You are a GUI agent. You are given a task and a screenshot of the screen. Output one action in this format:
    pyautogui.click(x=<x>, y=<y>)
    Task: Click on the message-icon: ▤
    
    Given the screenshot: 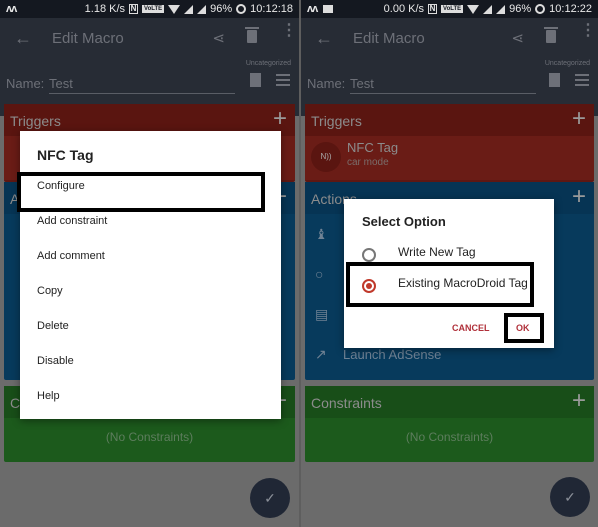 What is the action you would take?
    pyautogui.click(x=322, y=314)
    